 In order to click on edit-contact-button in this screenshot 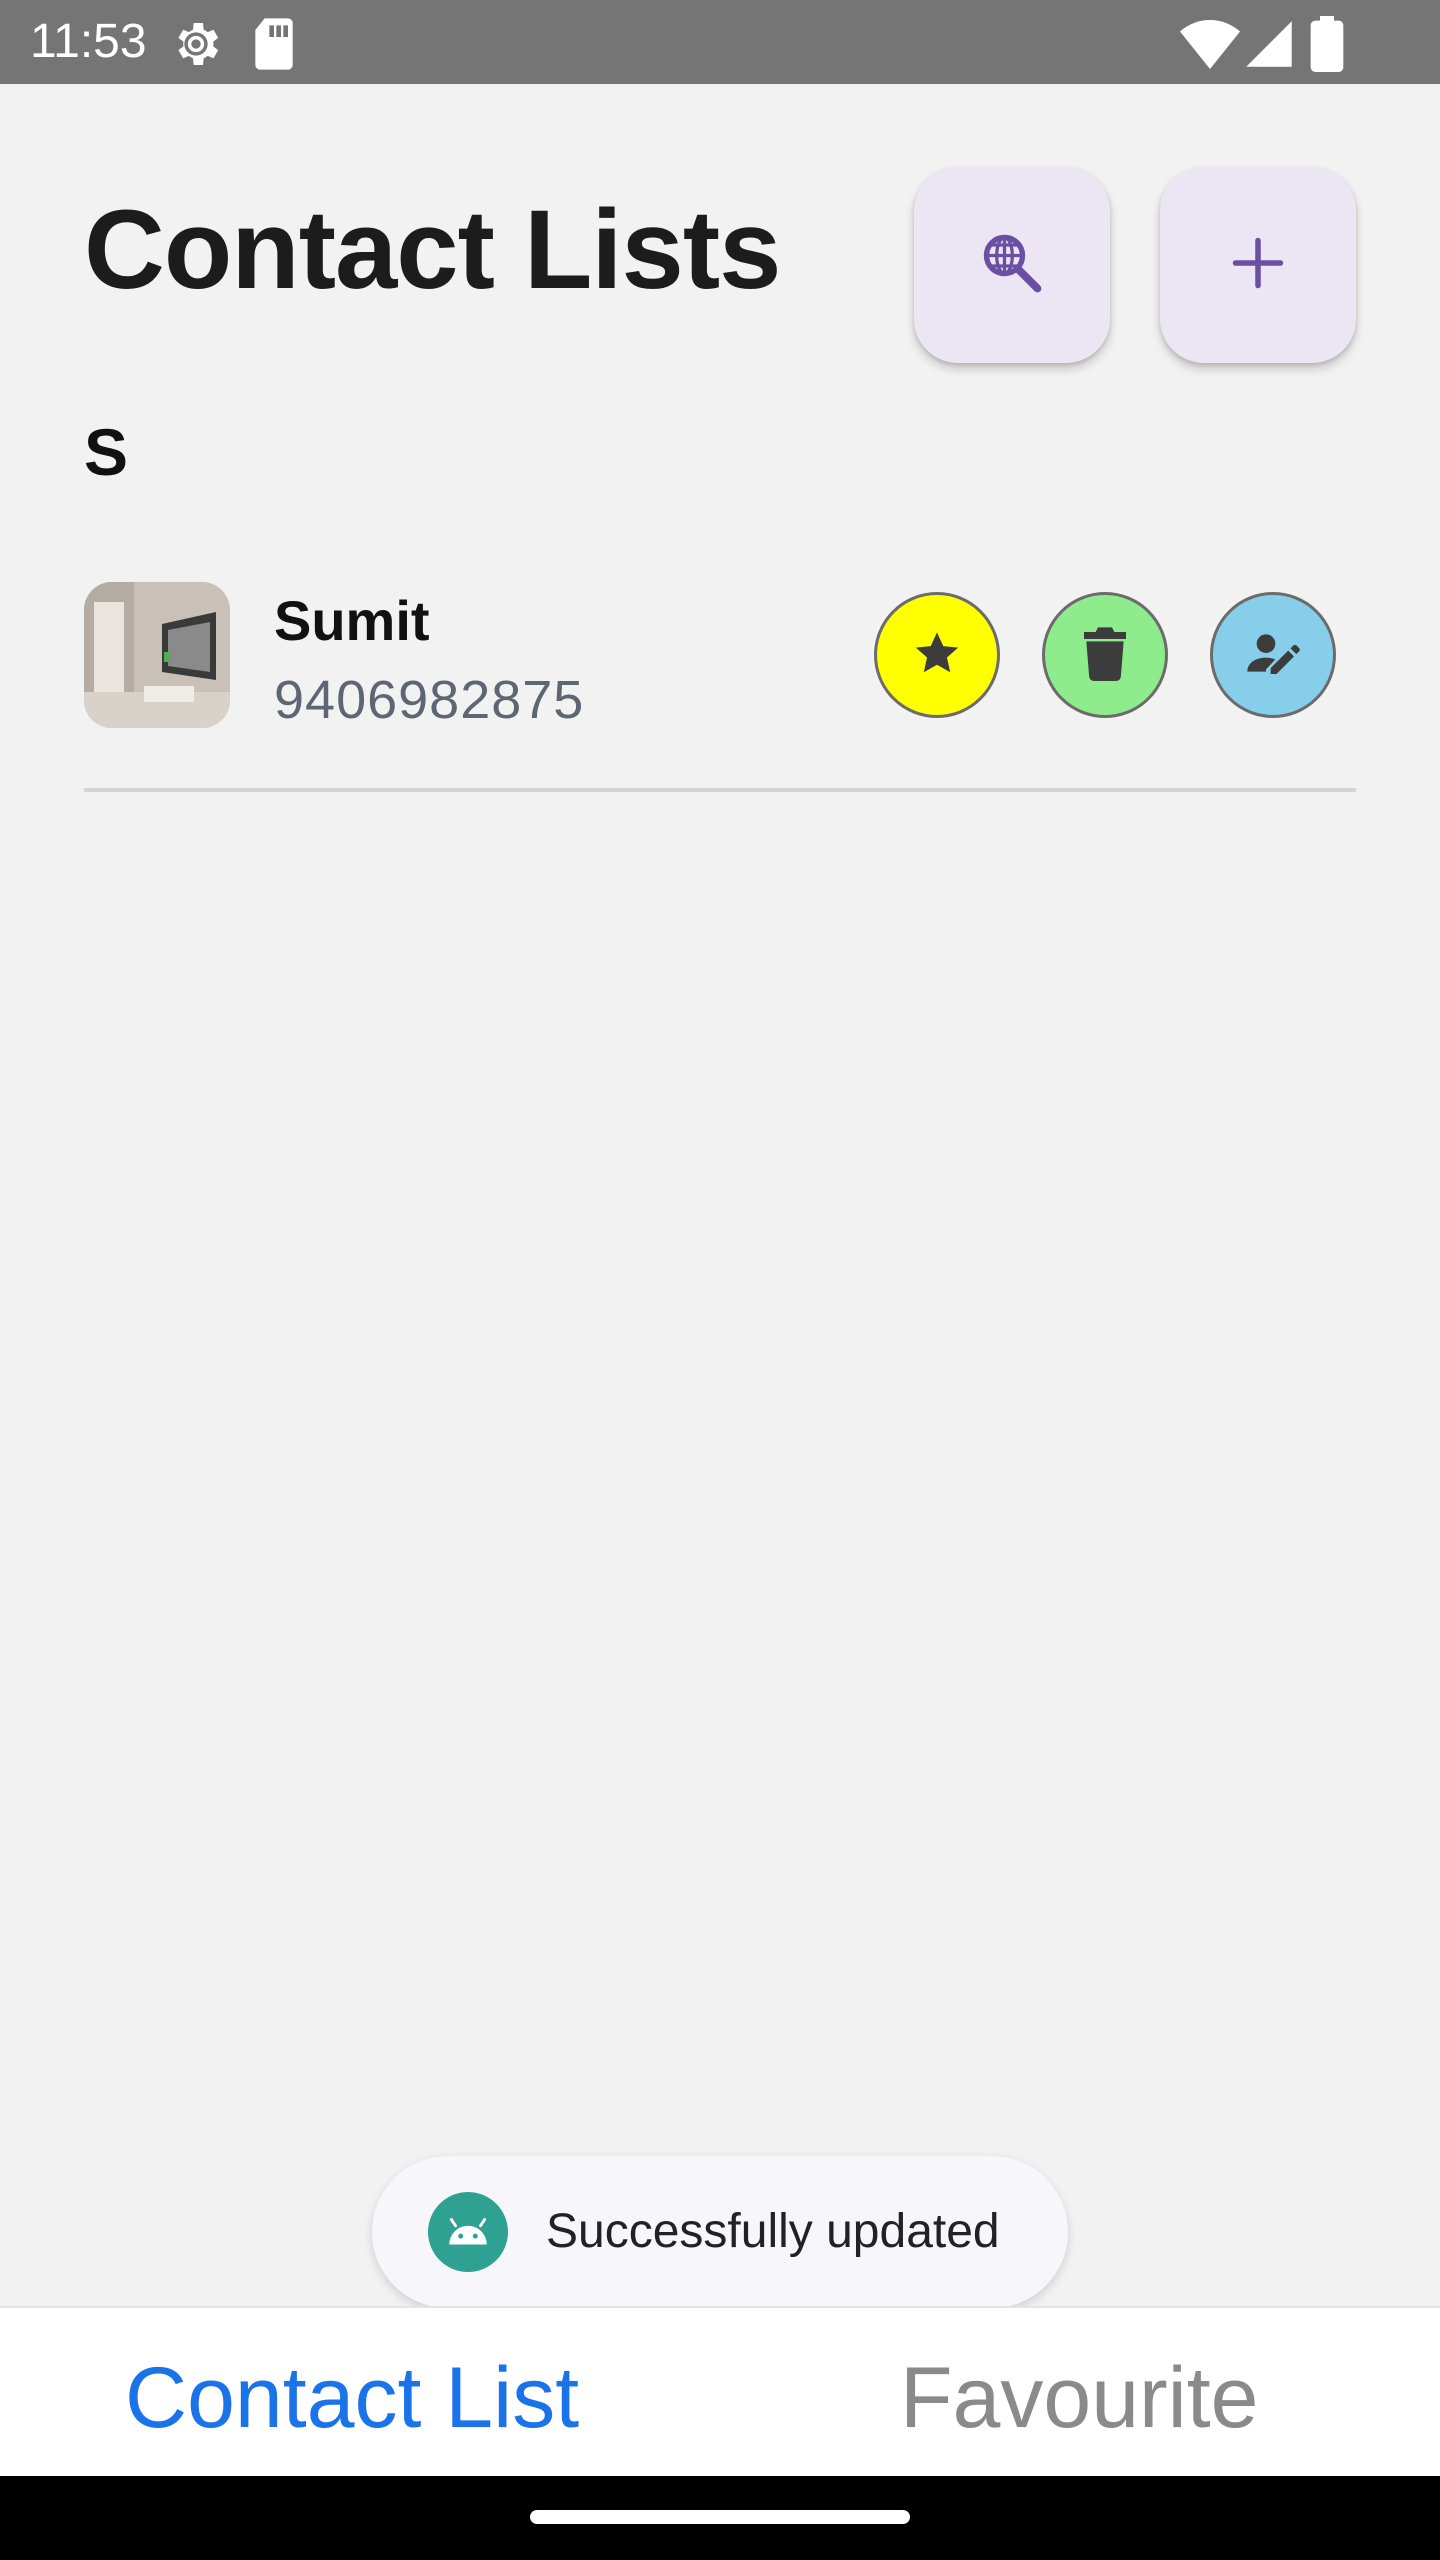, I will do `click(1273, 655)`.